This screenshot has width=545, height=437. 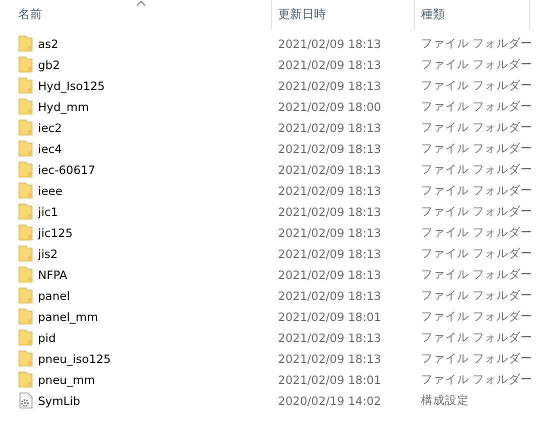 I want to click on file-name: Hyd_mm, so click(x=63, y=107).